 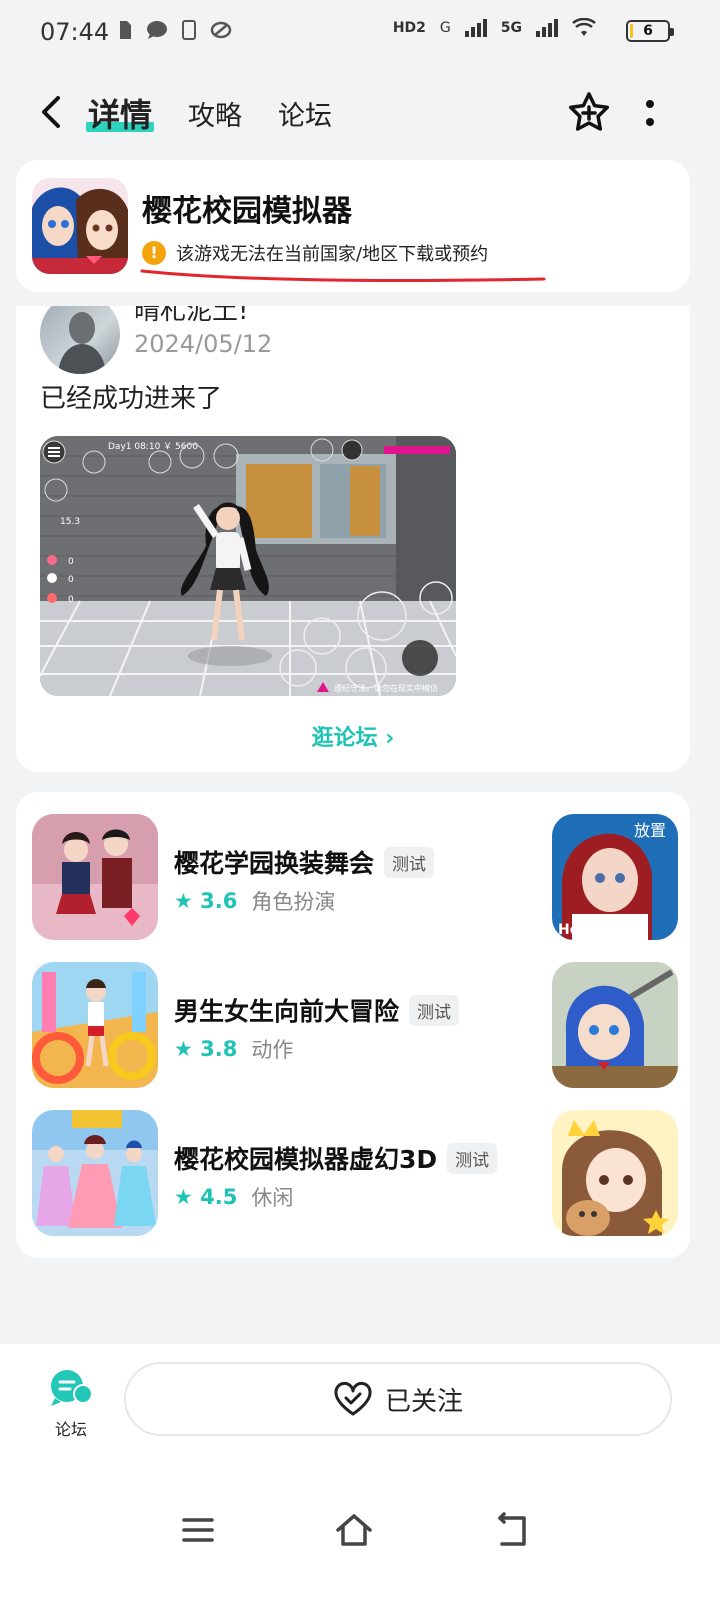 What do you see at coordinates (343, 276) in the screenshot?
I see `annotation-underline` at bounding box center [343, 276].